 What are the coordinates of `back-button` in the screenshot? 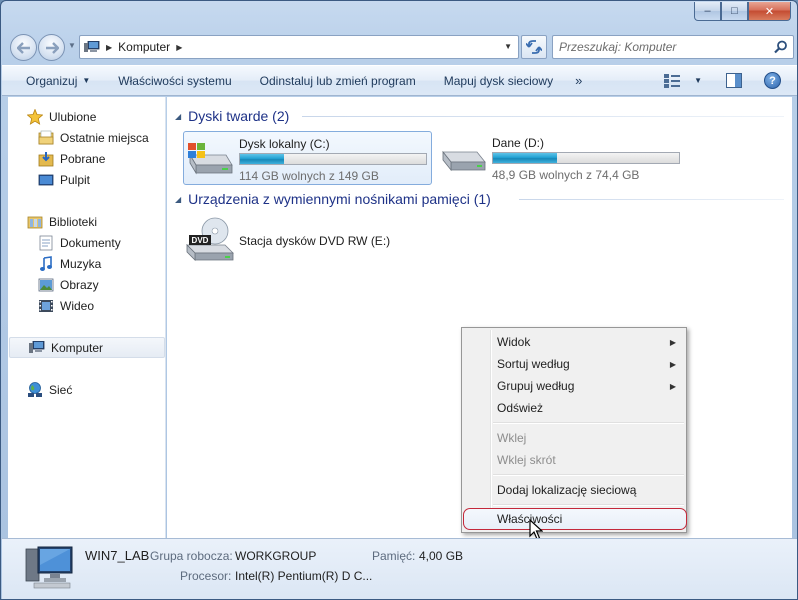 It's located at (23, 47).